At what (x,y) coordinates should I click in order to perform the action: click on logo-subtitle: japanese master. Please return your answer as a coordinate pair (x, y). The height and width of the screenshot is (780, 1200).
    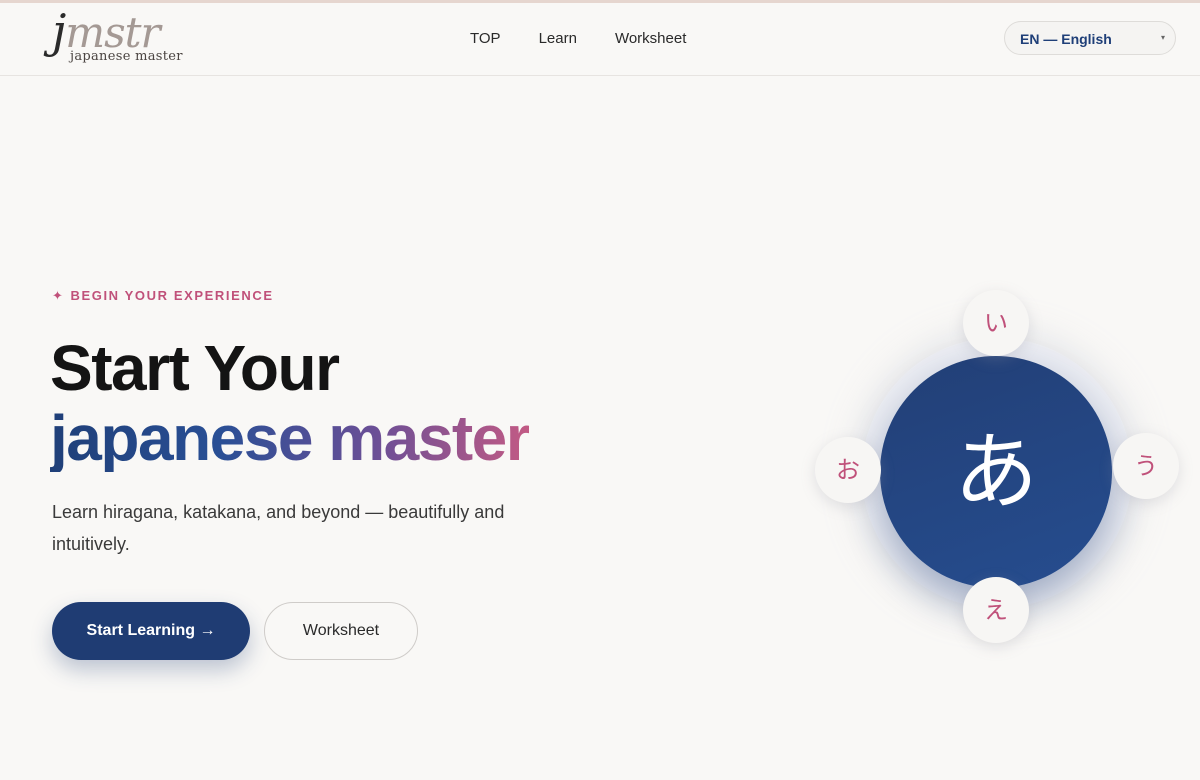
    Looking at the image, I should click on (126, 56).